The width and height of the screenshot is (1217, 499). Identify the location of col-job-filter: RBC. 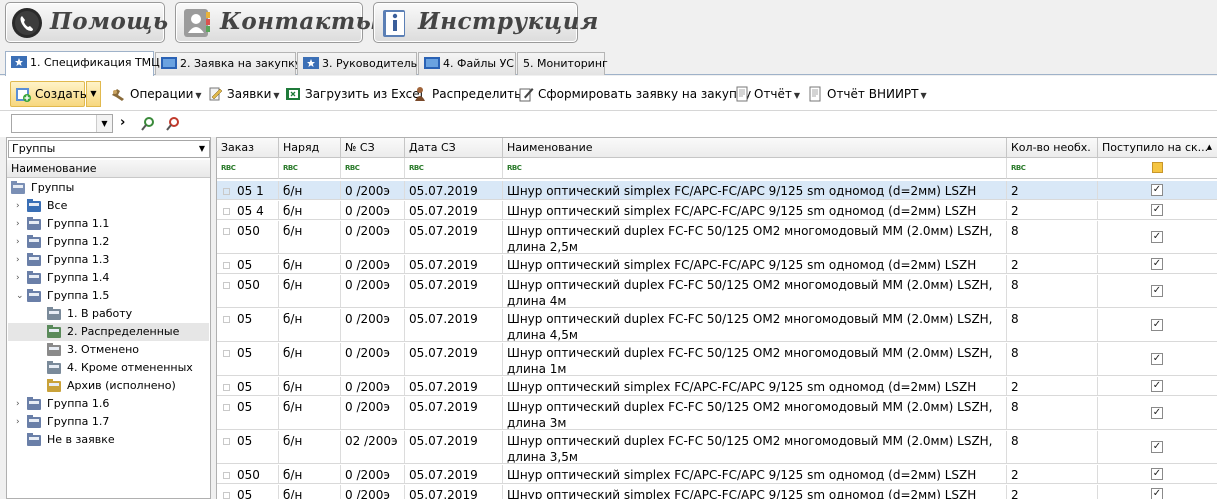
(310, 168).